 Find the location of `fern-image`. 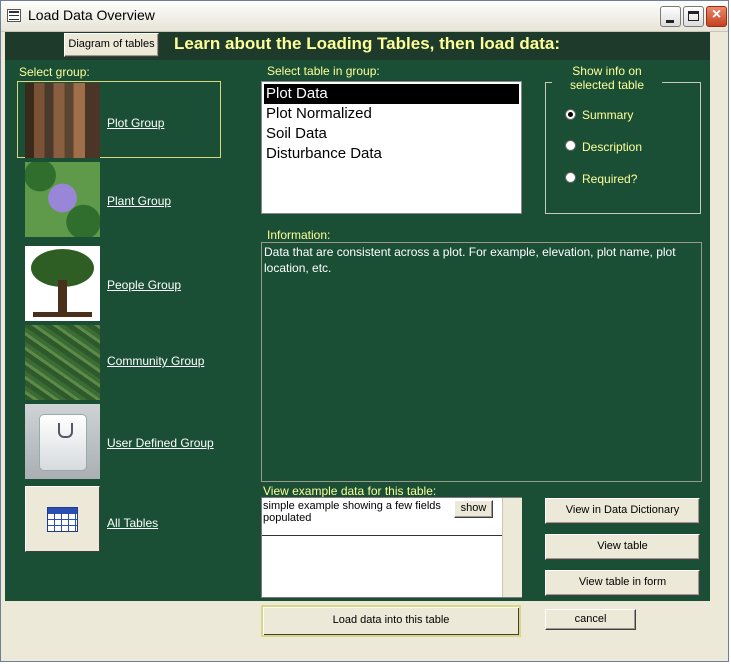

fern-image is located at coordinates (62, 362).